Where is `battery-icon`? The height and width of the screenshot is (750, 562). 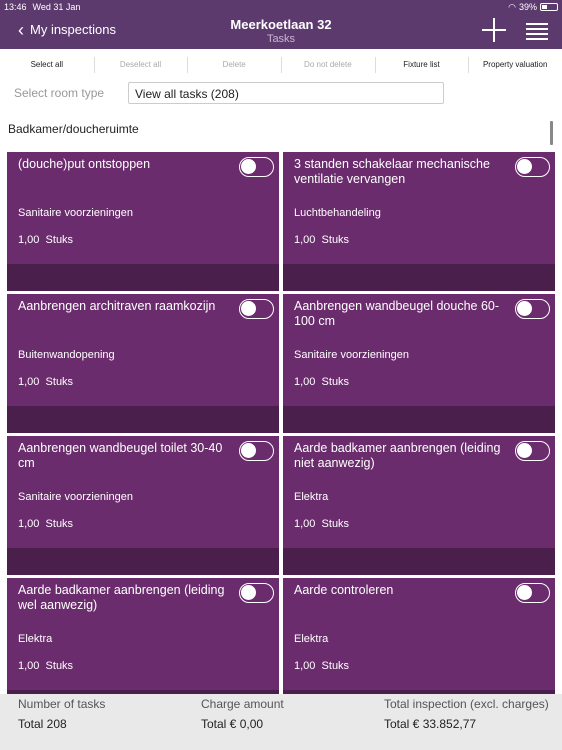 battery-icon is located at coordinates (549, 7).